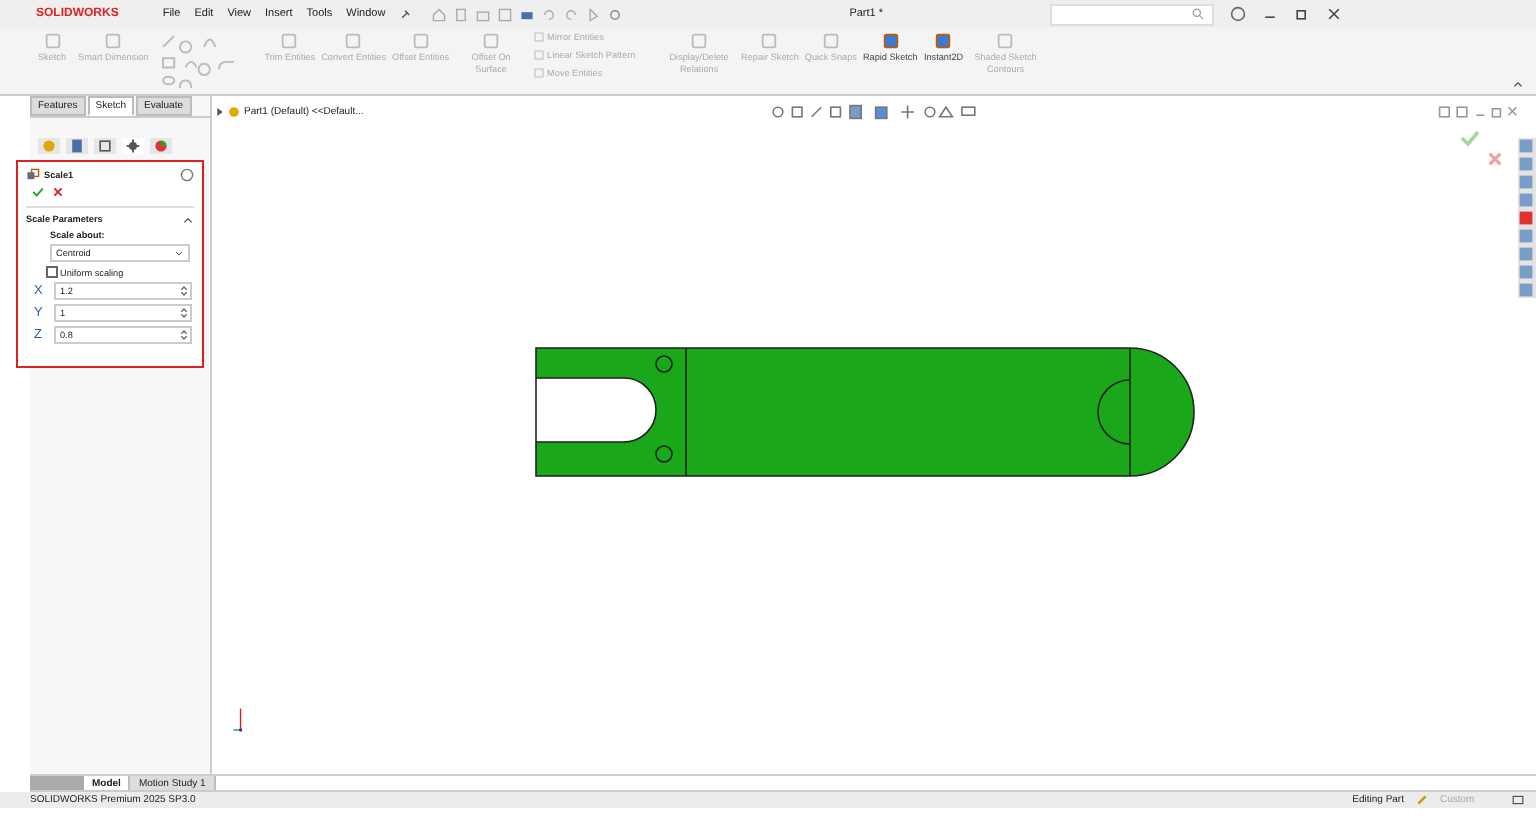 This screenshot has height=824, width=1536. I want to click on checkbox, so click(52, 272).